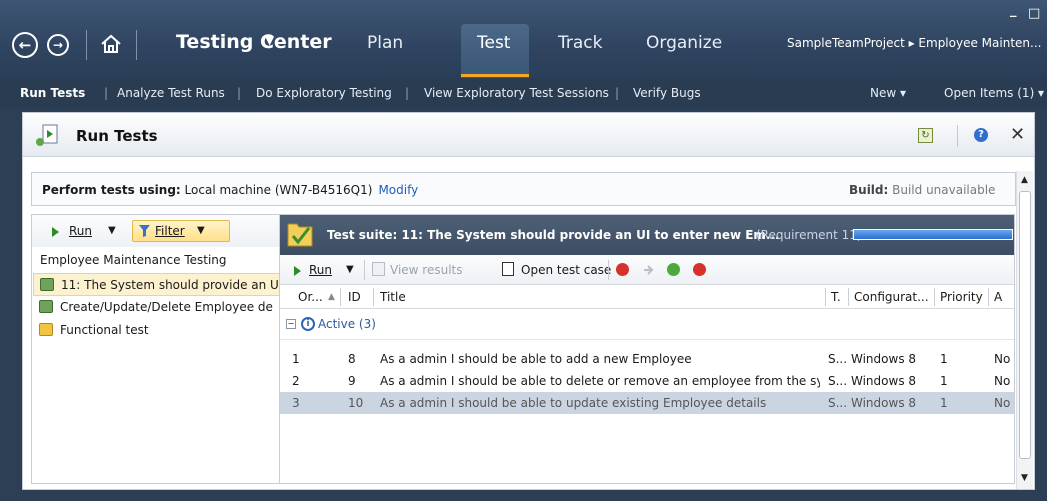 This screenshot has width=1047, height=501. I want to click on new-menu: New ▾, so click(888, 93).